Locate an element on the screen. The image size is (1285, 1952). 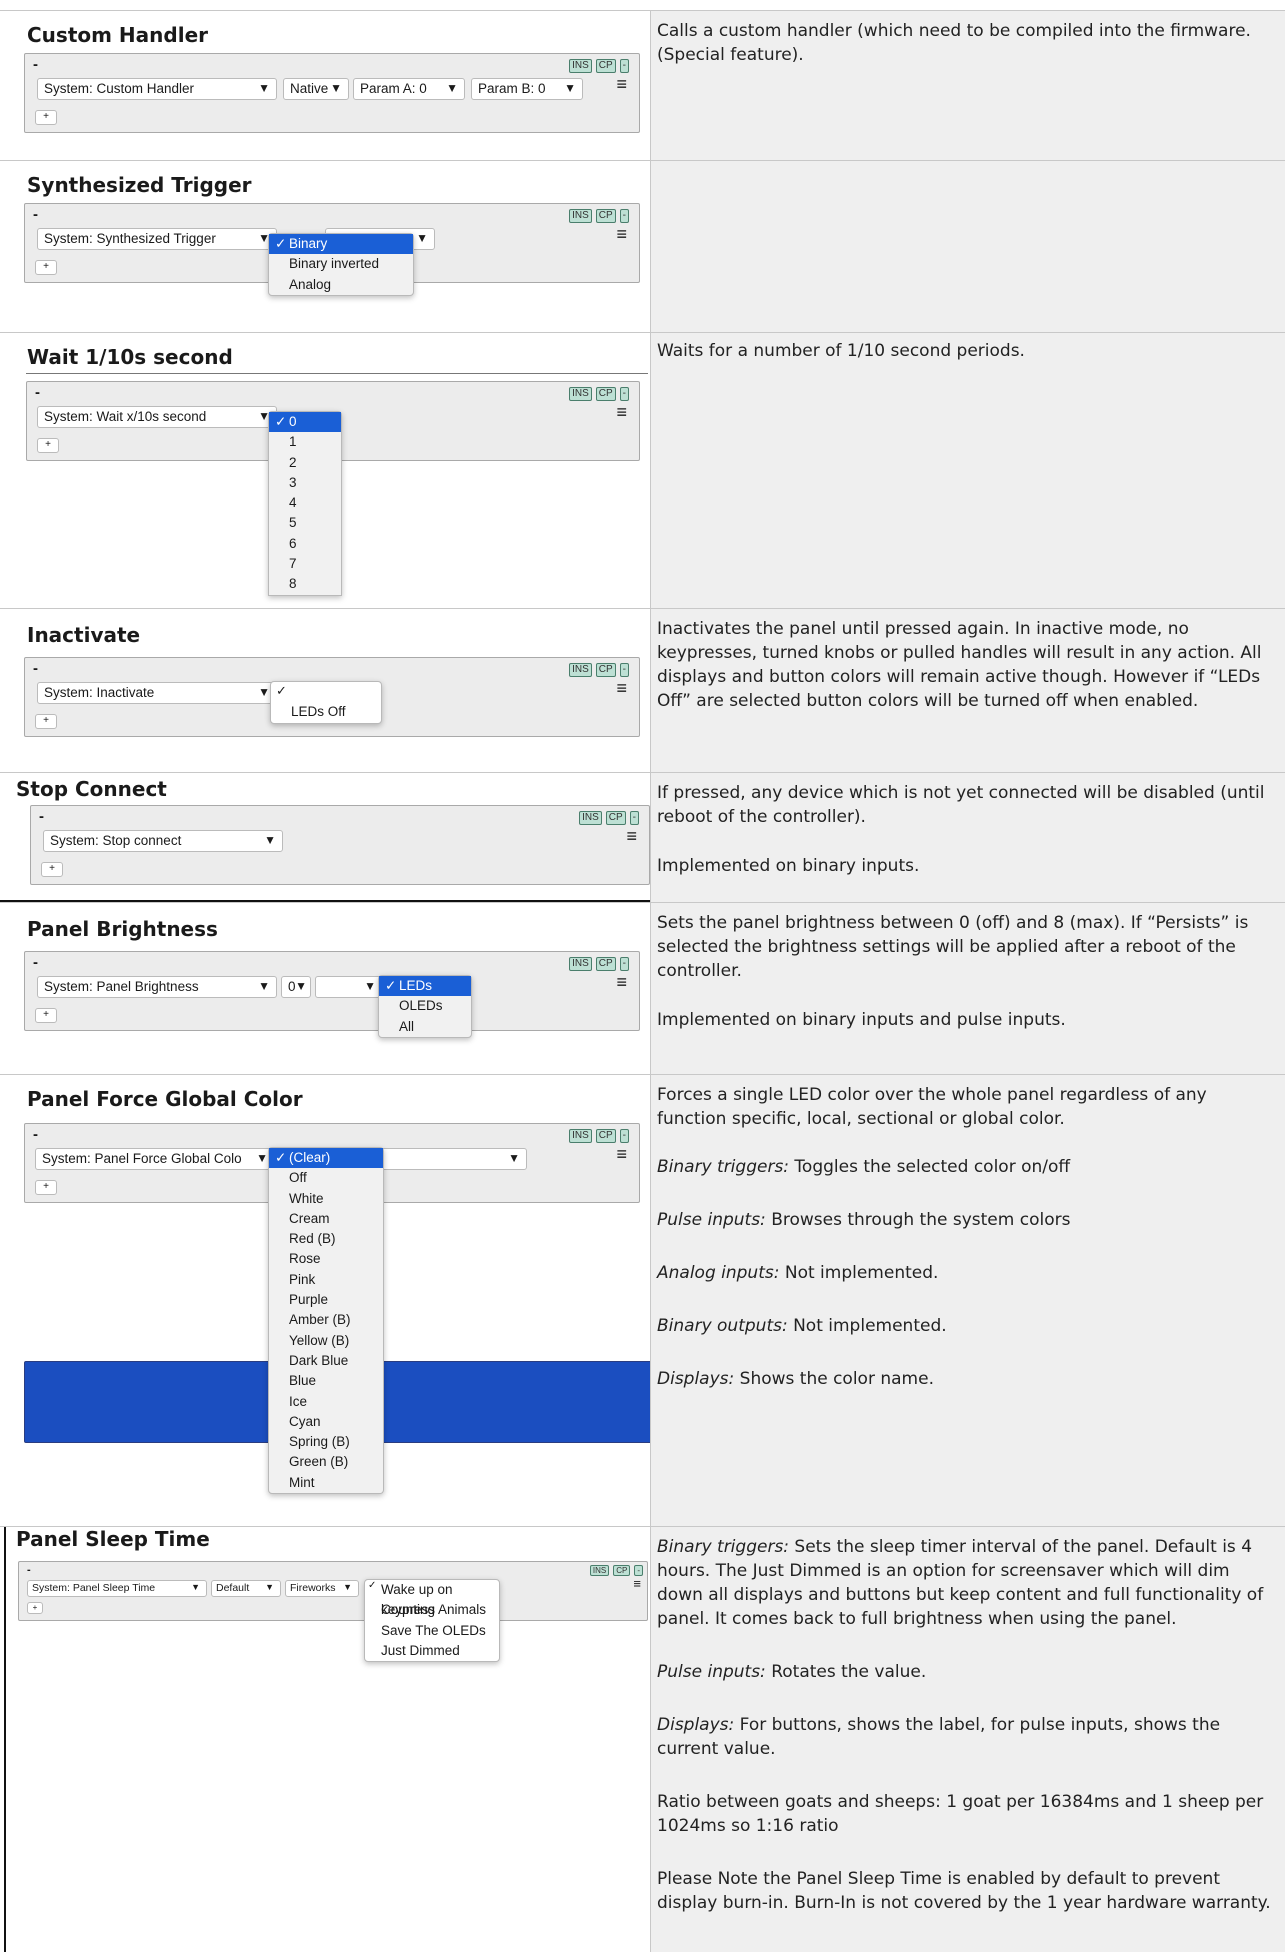
dropdown-option: Off is located at coordinates (326, 1178).